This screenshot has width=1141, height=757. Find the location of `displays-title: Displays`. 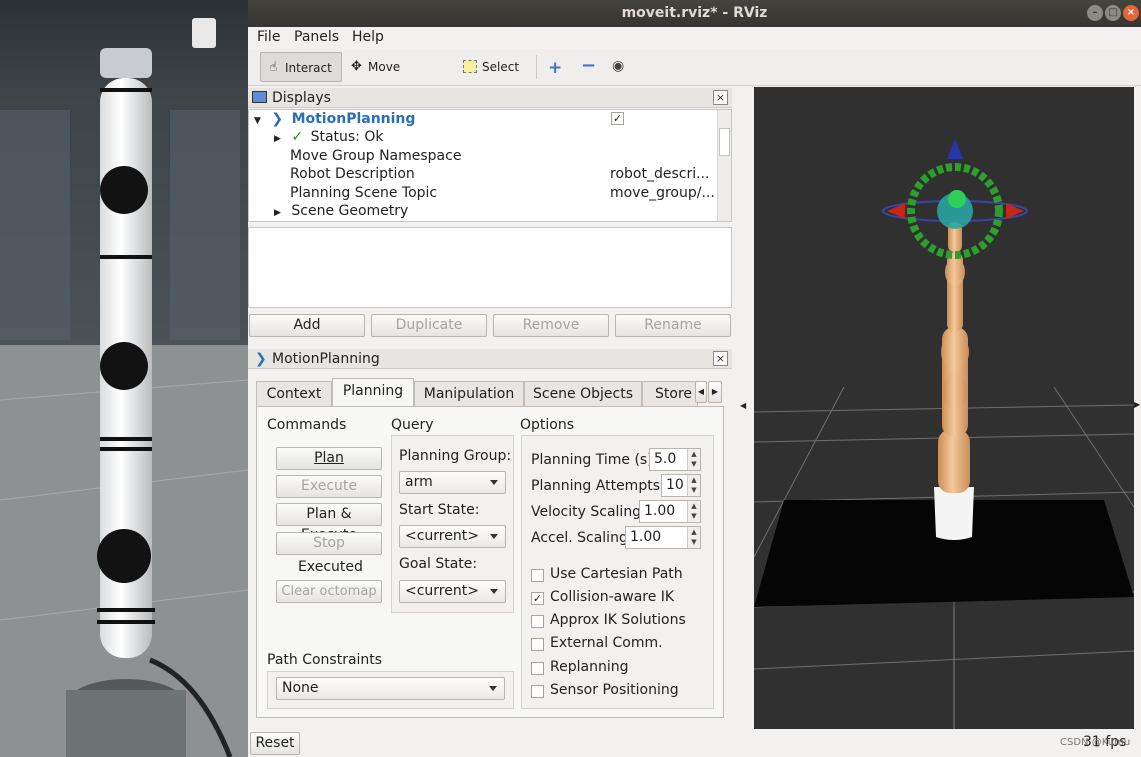

displays-title: Displays is located at coordinates (301, 98).